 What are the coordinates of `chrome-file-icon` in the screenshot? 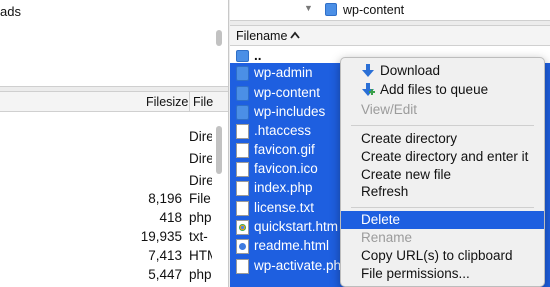 It's located at (242, 227).